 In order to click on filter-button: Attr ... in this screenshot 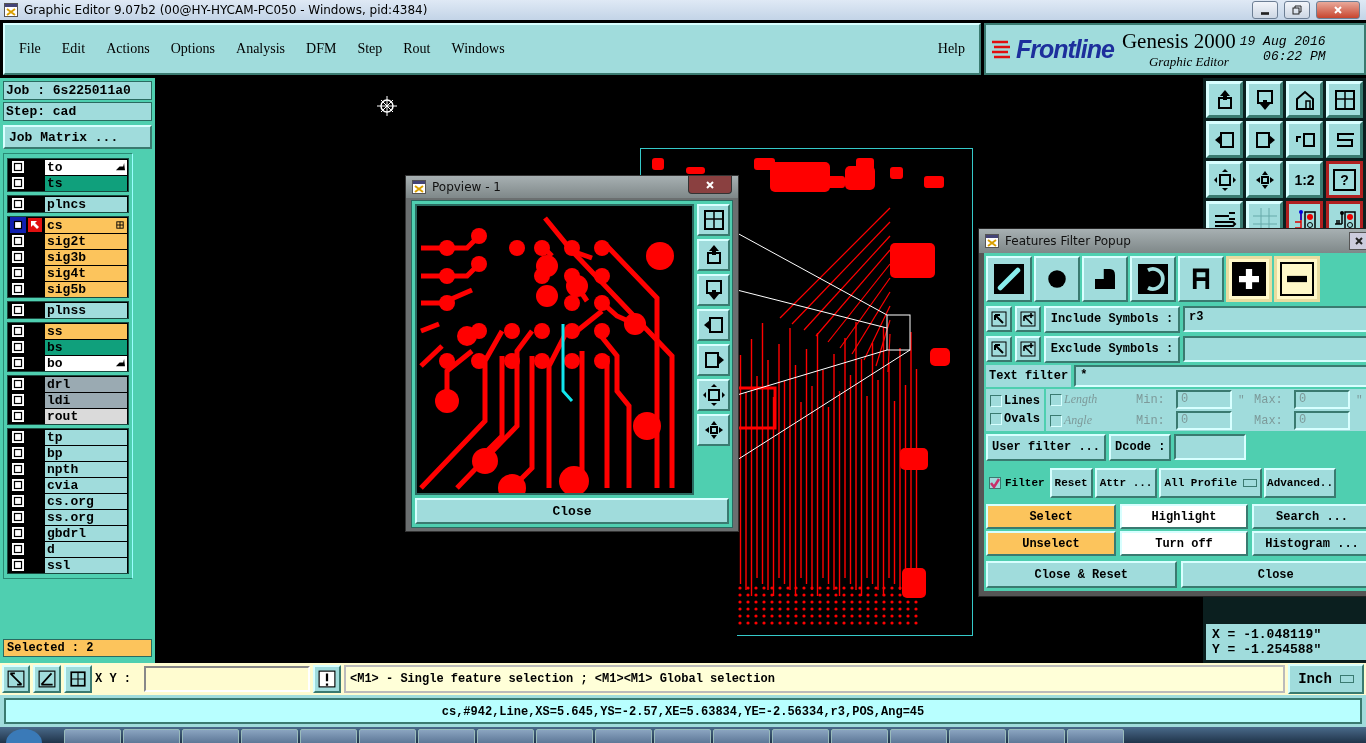, I will do `click(1126, 483)`.